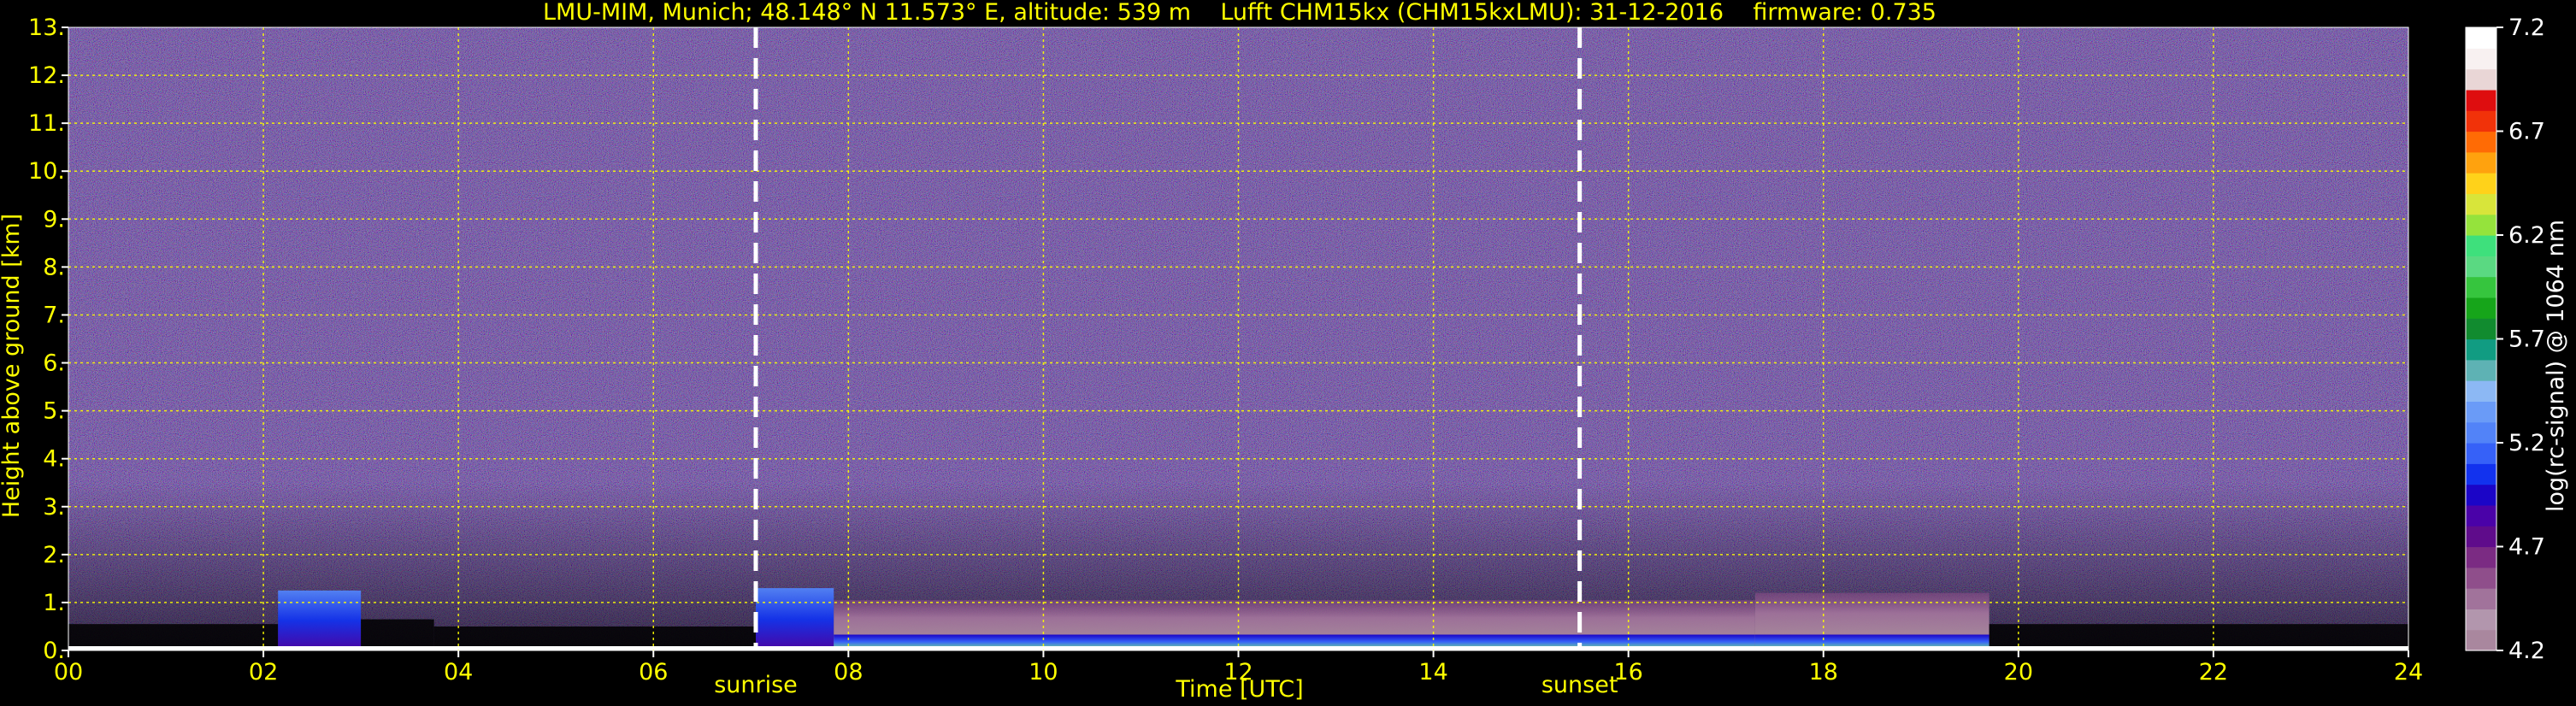  Describe the element at coordinates (1579, 685) in the screenshot. I see `sunset-label: sunset` at that location.